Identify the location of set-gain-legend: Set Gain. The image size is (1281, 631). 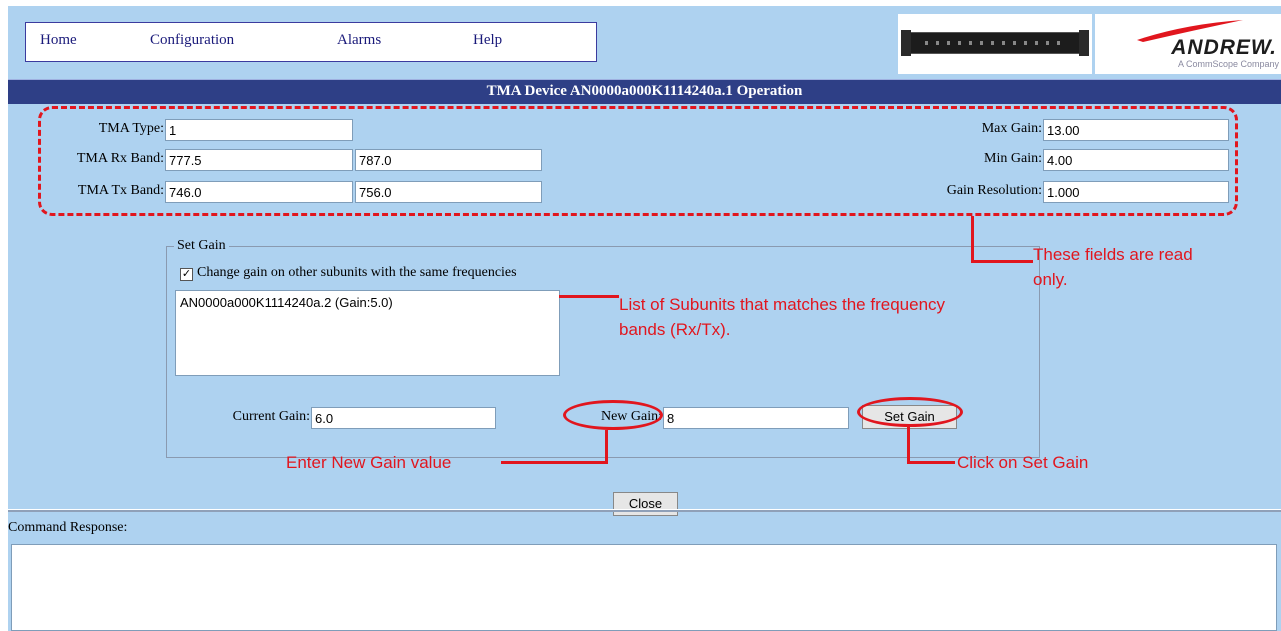
(201, 246).